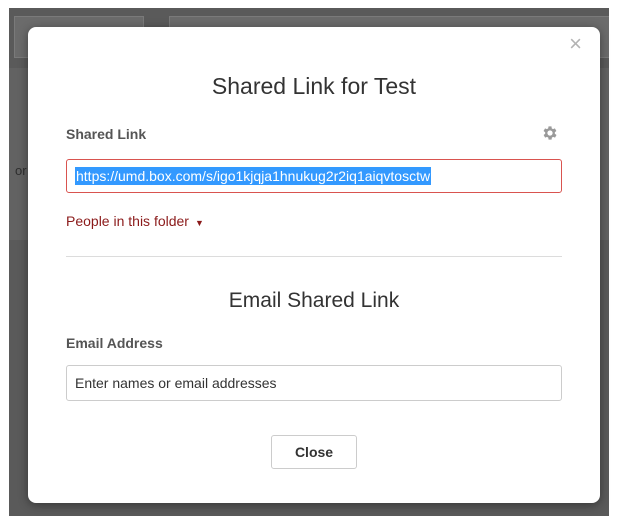  What do you see at coordinates (199, 223) in the screenshot?
I see `chevron-down-icon: ▼` at bounding box center [199, 223].